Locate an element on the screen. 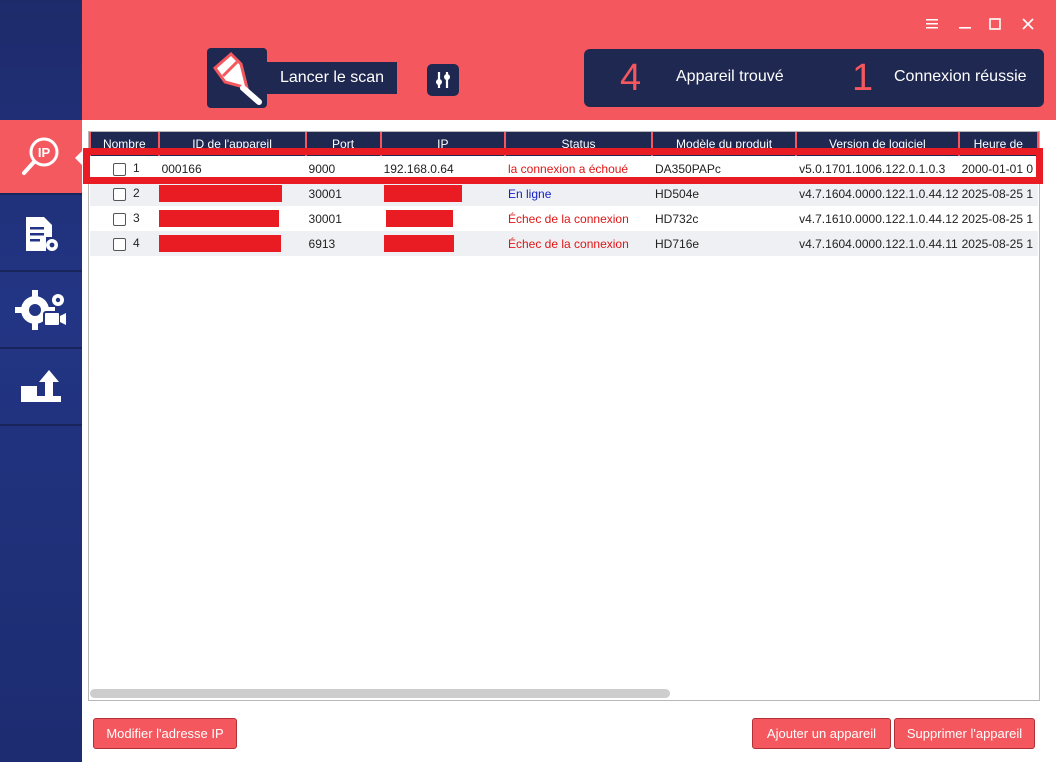 Image resolution: width=1056 pixels, height=762 pixels. column-header-number: Nombre is located at coordinates (124, 144).